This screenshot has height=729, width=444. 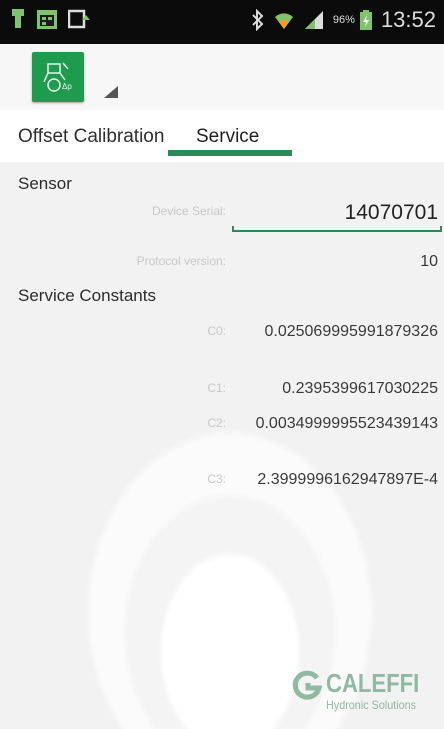 I want to click on app-icon: Δp, so click(x=58, y=77).